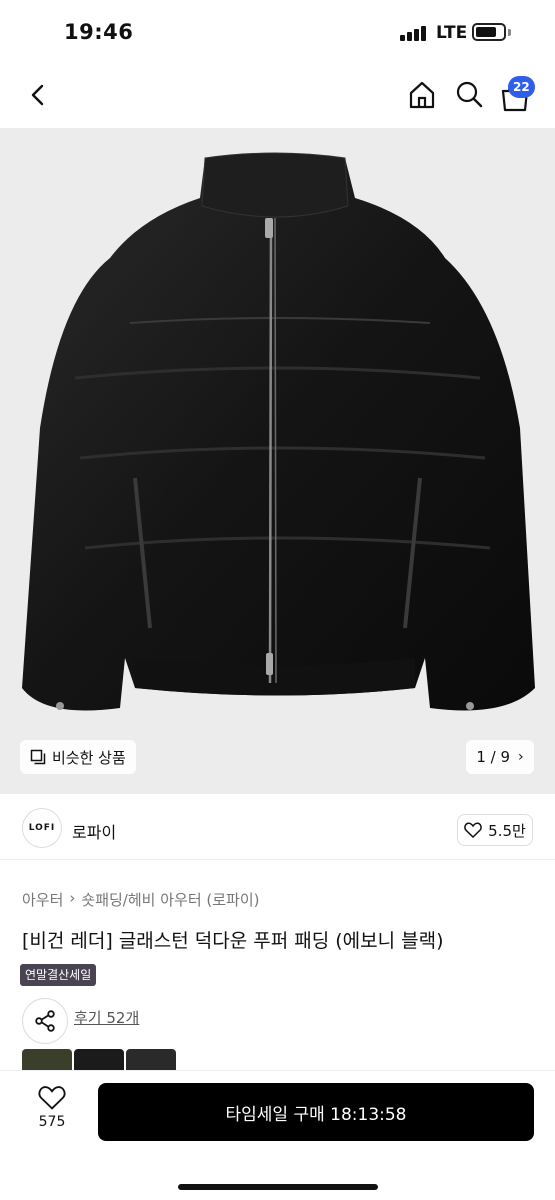 This screenshot has height=1200, width=555. Describe the element at coordinates (278, 1187) in the screenshot. I see `home-indicator` at that location.